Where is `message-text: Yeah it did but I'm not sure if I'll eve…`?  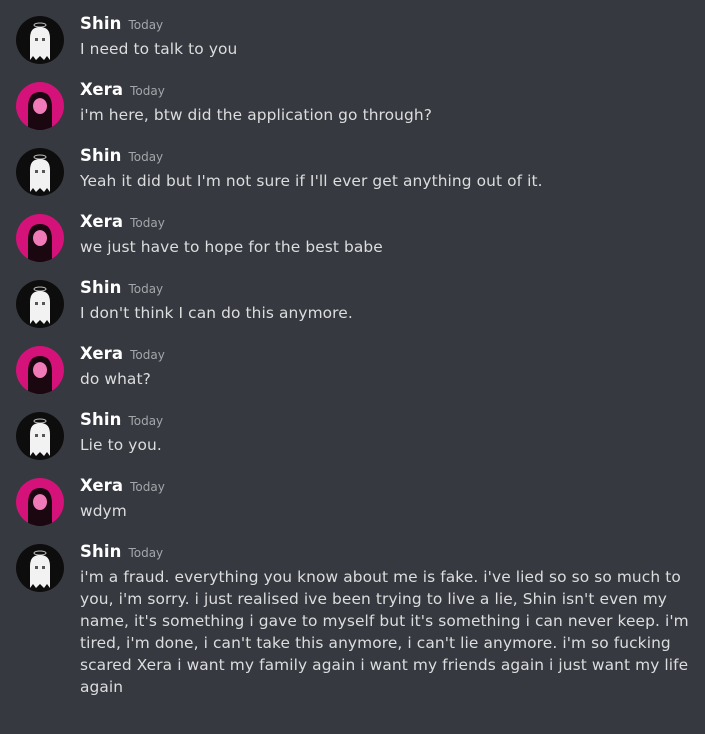
message-text: Yeah it did but I'm not sure if I'll eve… is located at coordinates (311, 181).